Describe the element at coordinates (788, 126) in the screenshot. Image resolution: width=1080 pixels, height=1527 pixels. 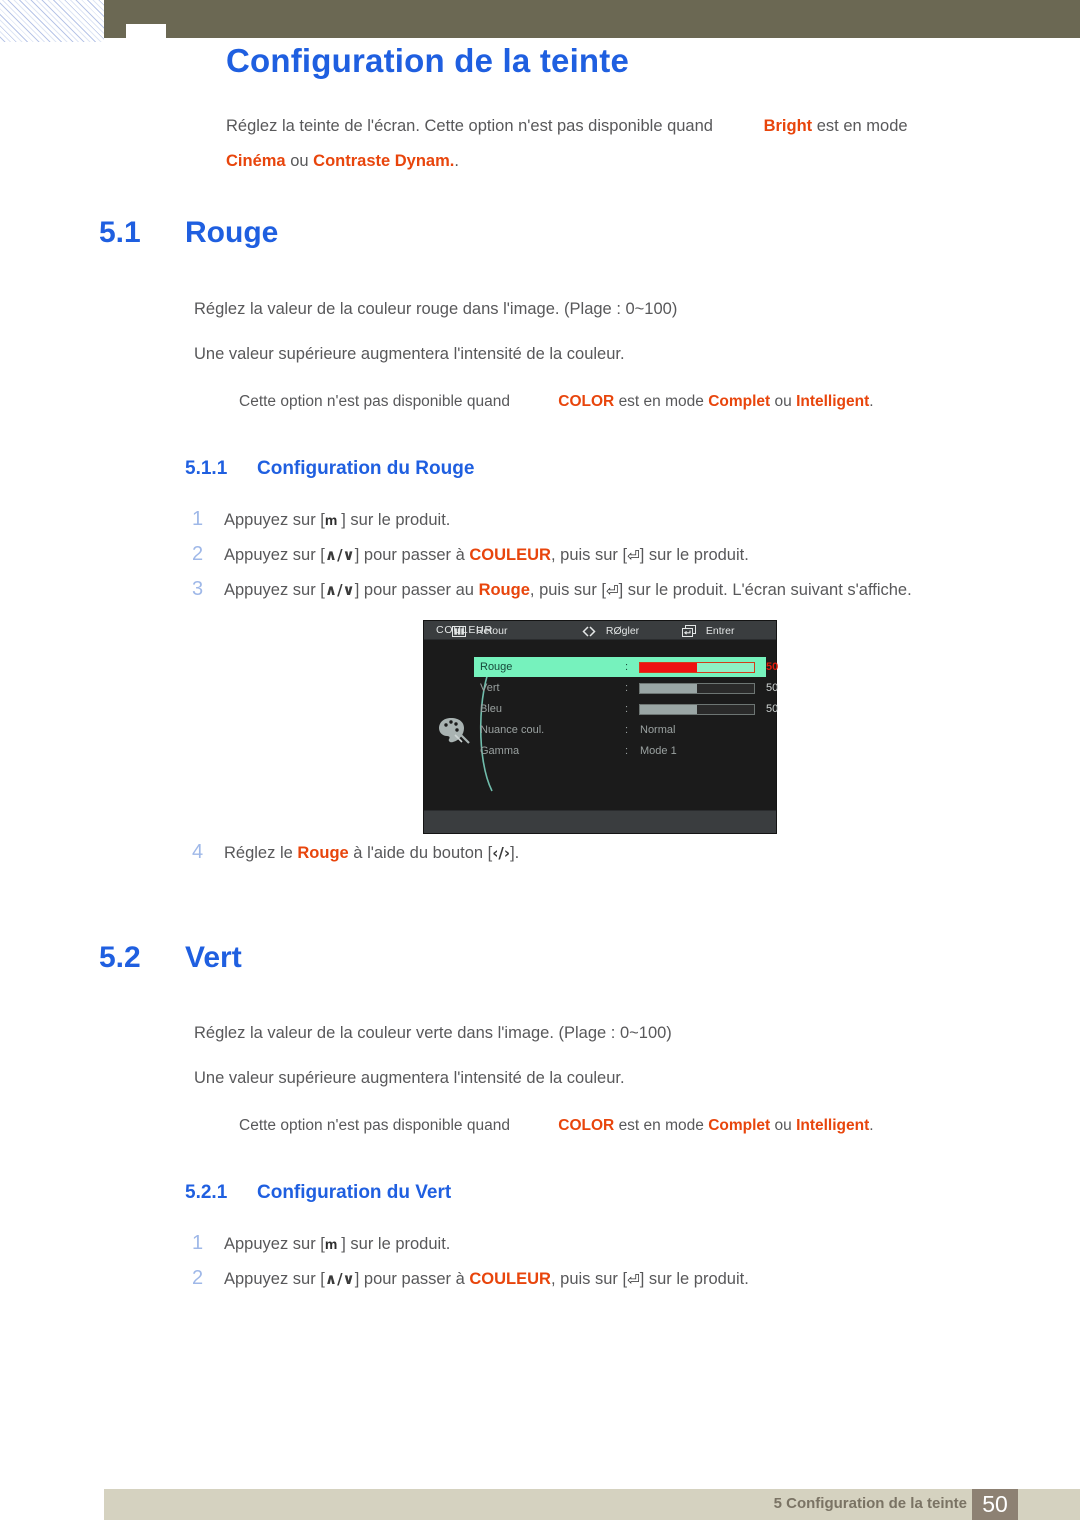
I see `intro-term-bright: Bright` at that location.